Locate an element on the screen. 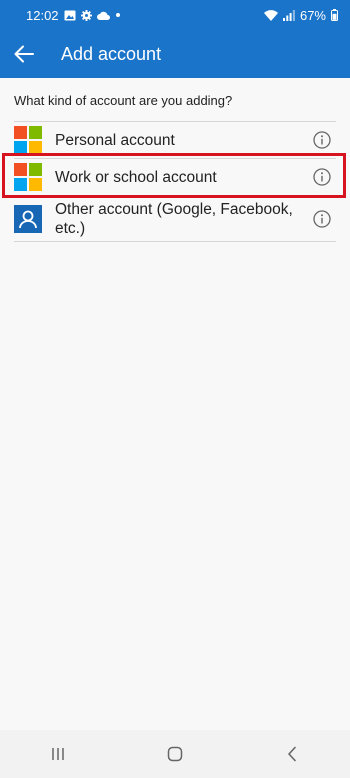 The width and height of the screenshot is (350, 778). recents-button is located at coordinates (58, 754).